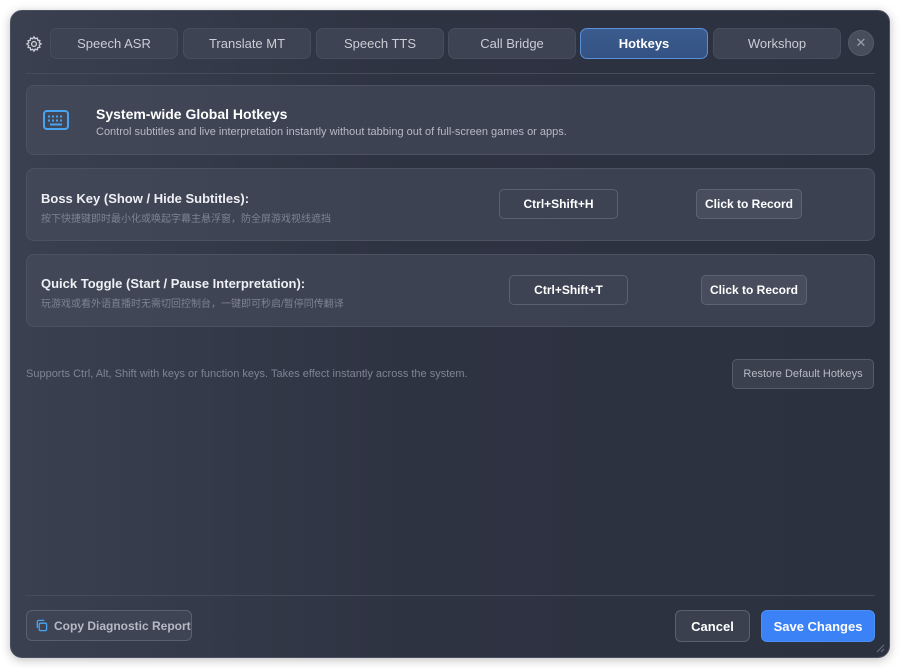 This screenshot has width=900, height=668. I want to click on tab-speech-tts: Speech TTS, so click(380, 43).